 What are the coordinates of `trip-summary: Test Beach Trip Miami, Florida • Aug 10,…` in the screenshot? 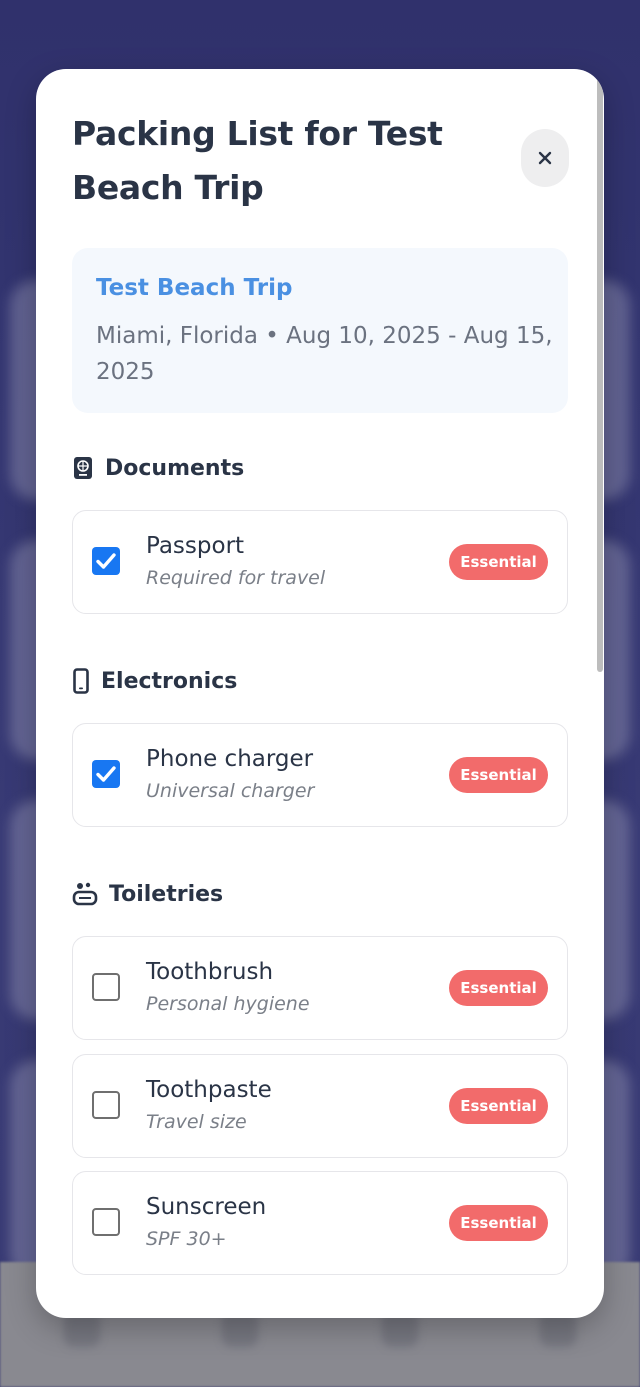 It's located at (320, 330).